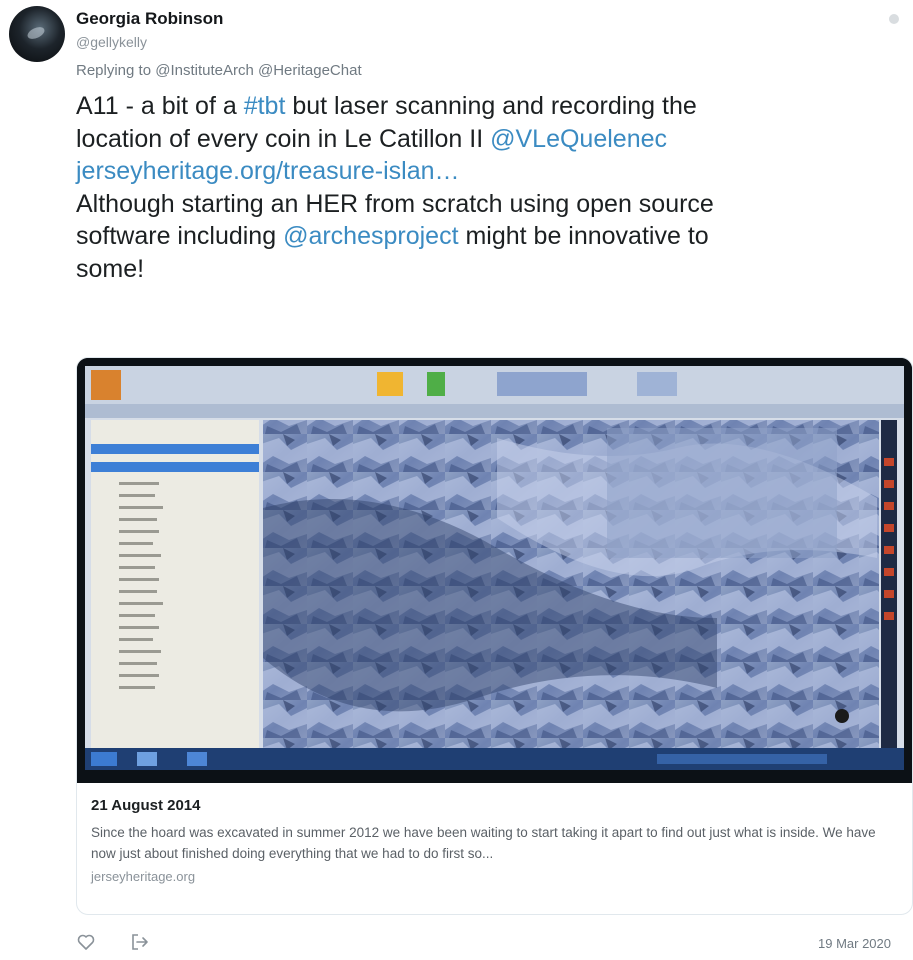  I want to click on hashtag-link: #tbt, so click(265, 106).